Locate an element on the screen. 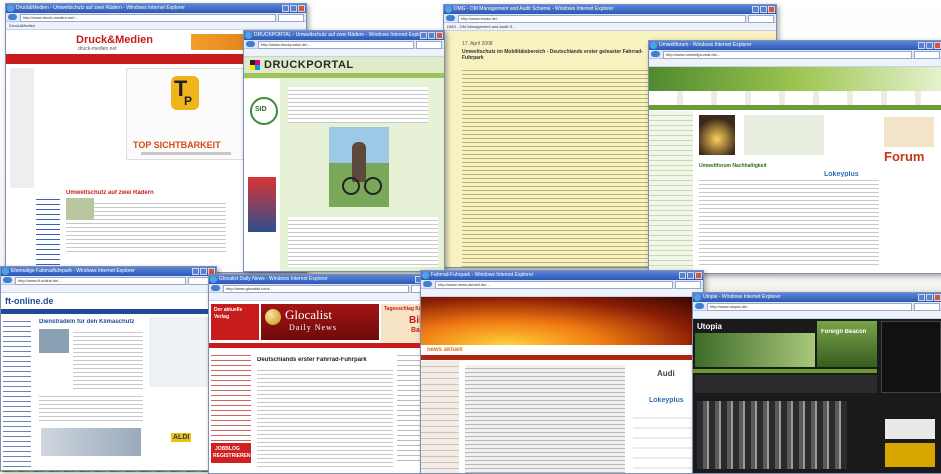 The image size is (941, 474). article-headline: Umweltschutz auf zwei Rädern is located at coordinates (110, 193).